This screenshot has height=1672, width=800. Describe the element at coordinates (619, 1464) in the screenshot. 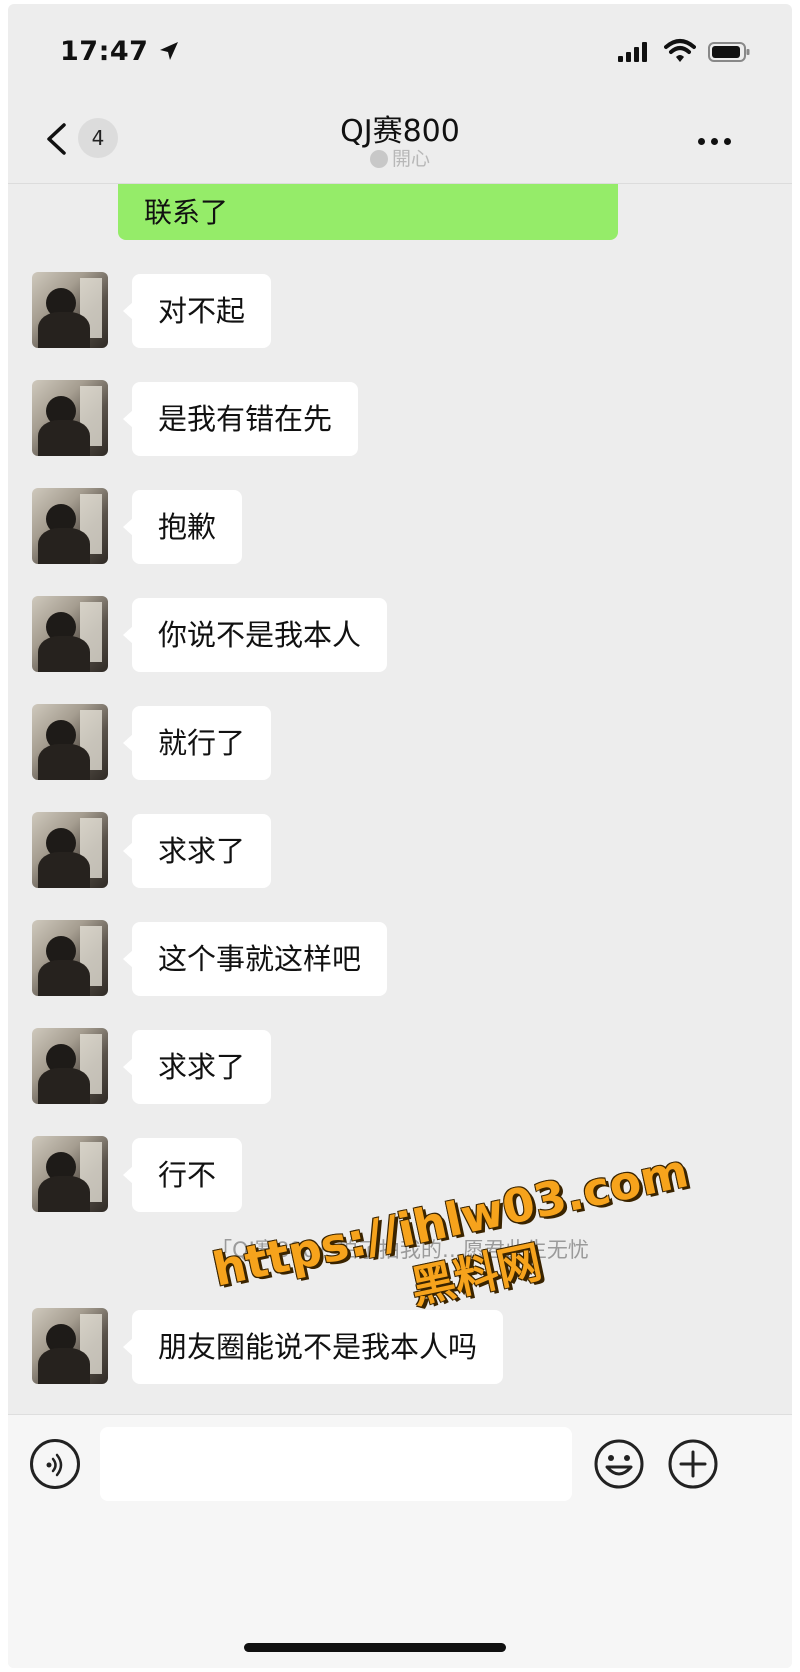

I see `emoji-icon` at that location.